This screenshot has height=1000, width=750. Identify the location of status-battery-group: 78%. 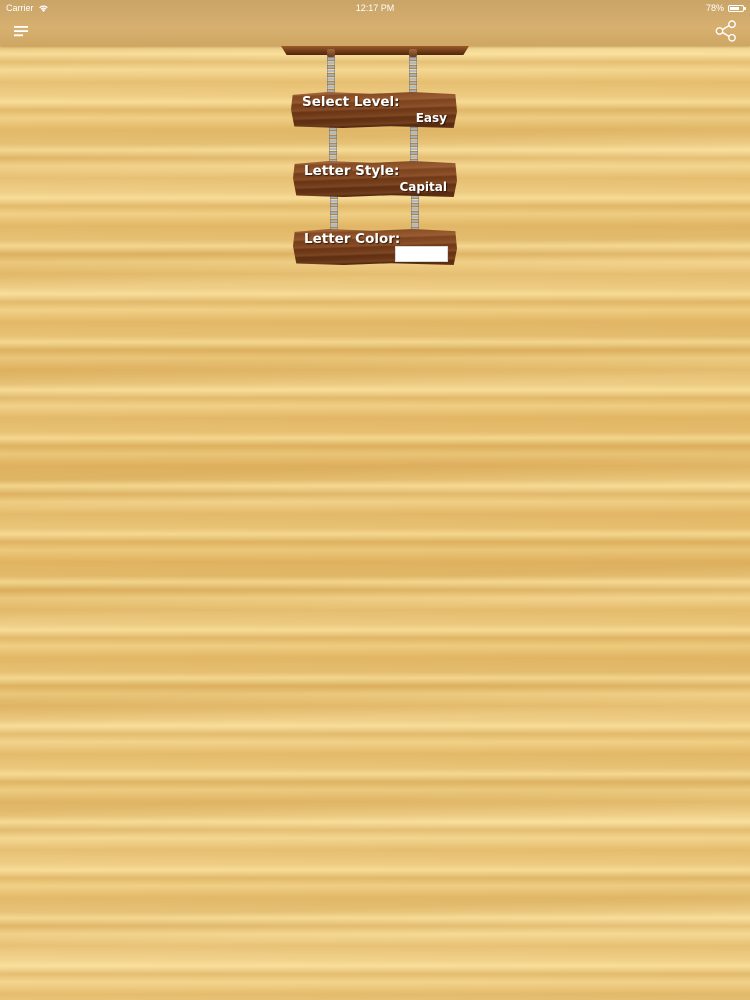
(725, 8).